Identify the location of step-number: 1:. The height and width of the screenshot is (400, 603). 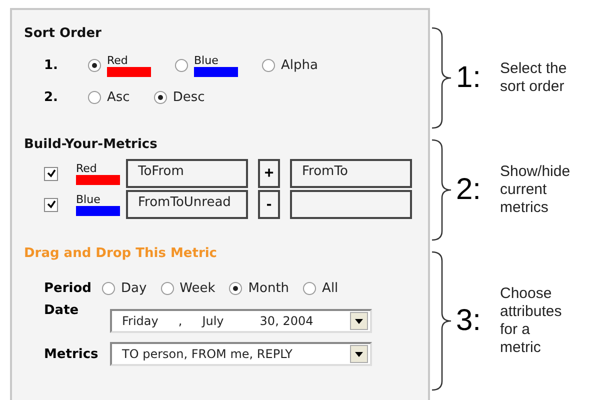
(469, 78).